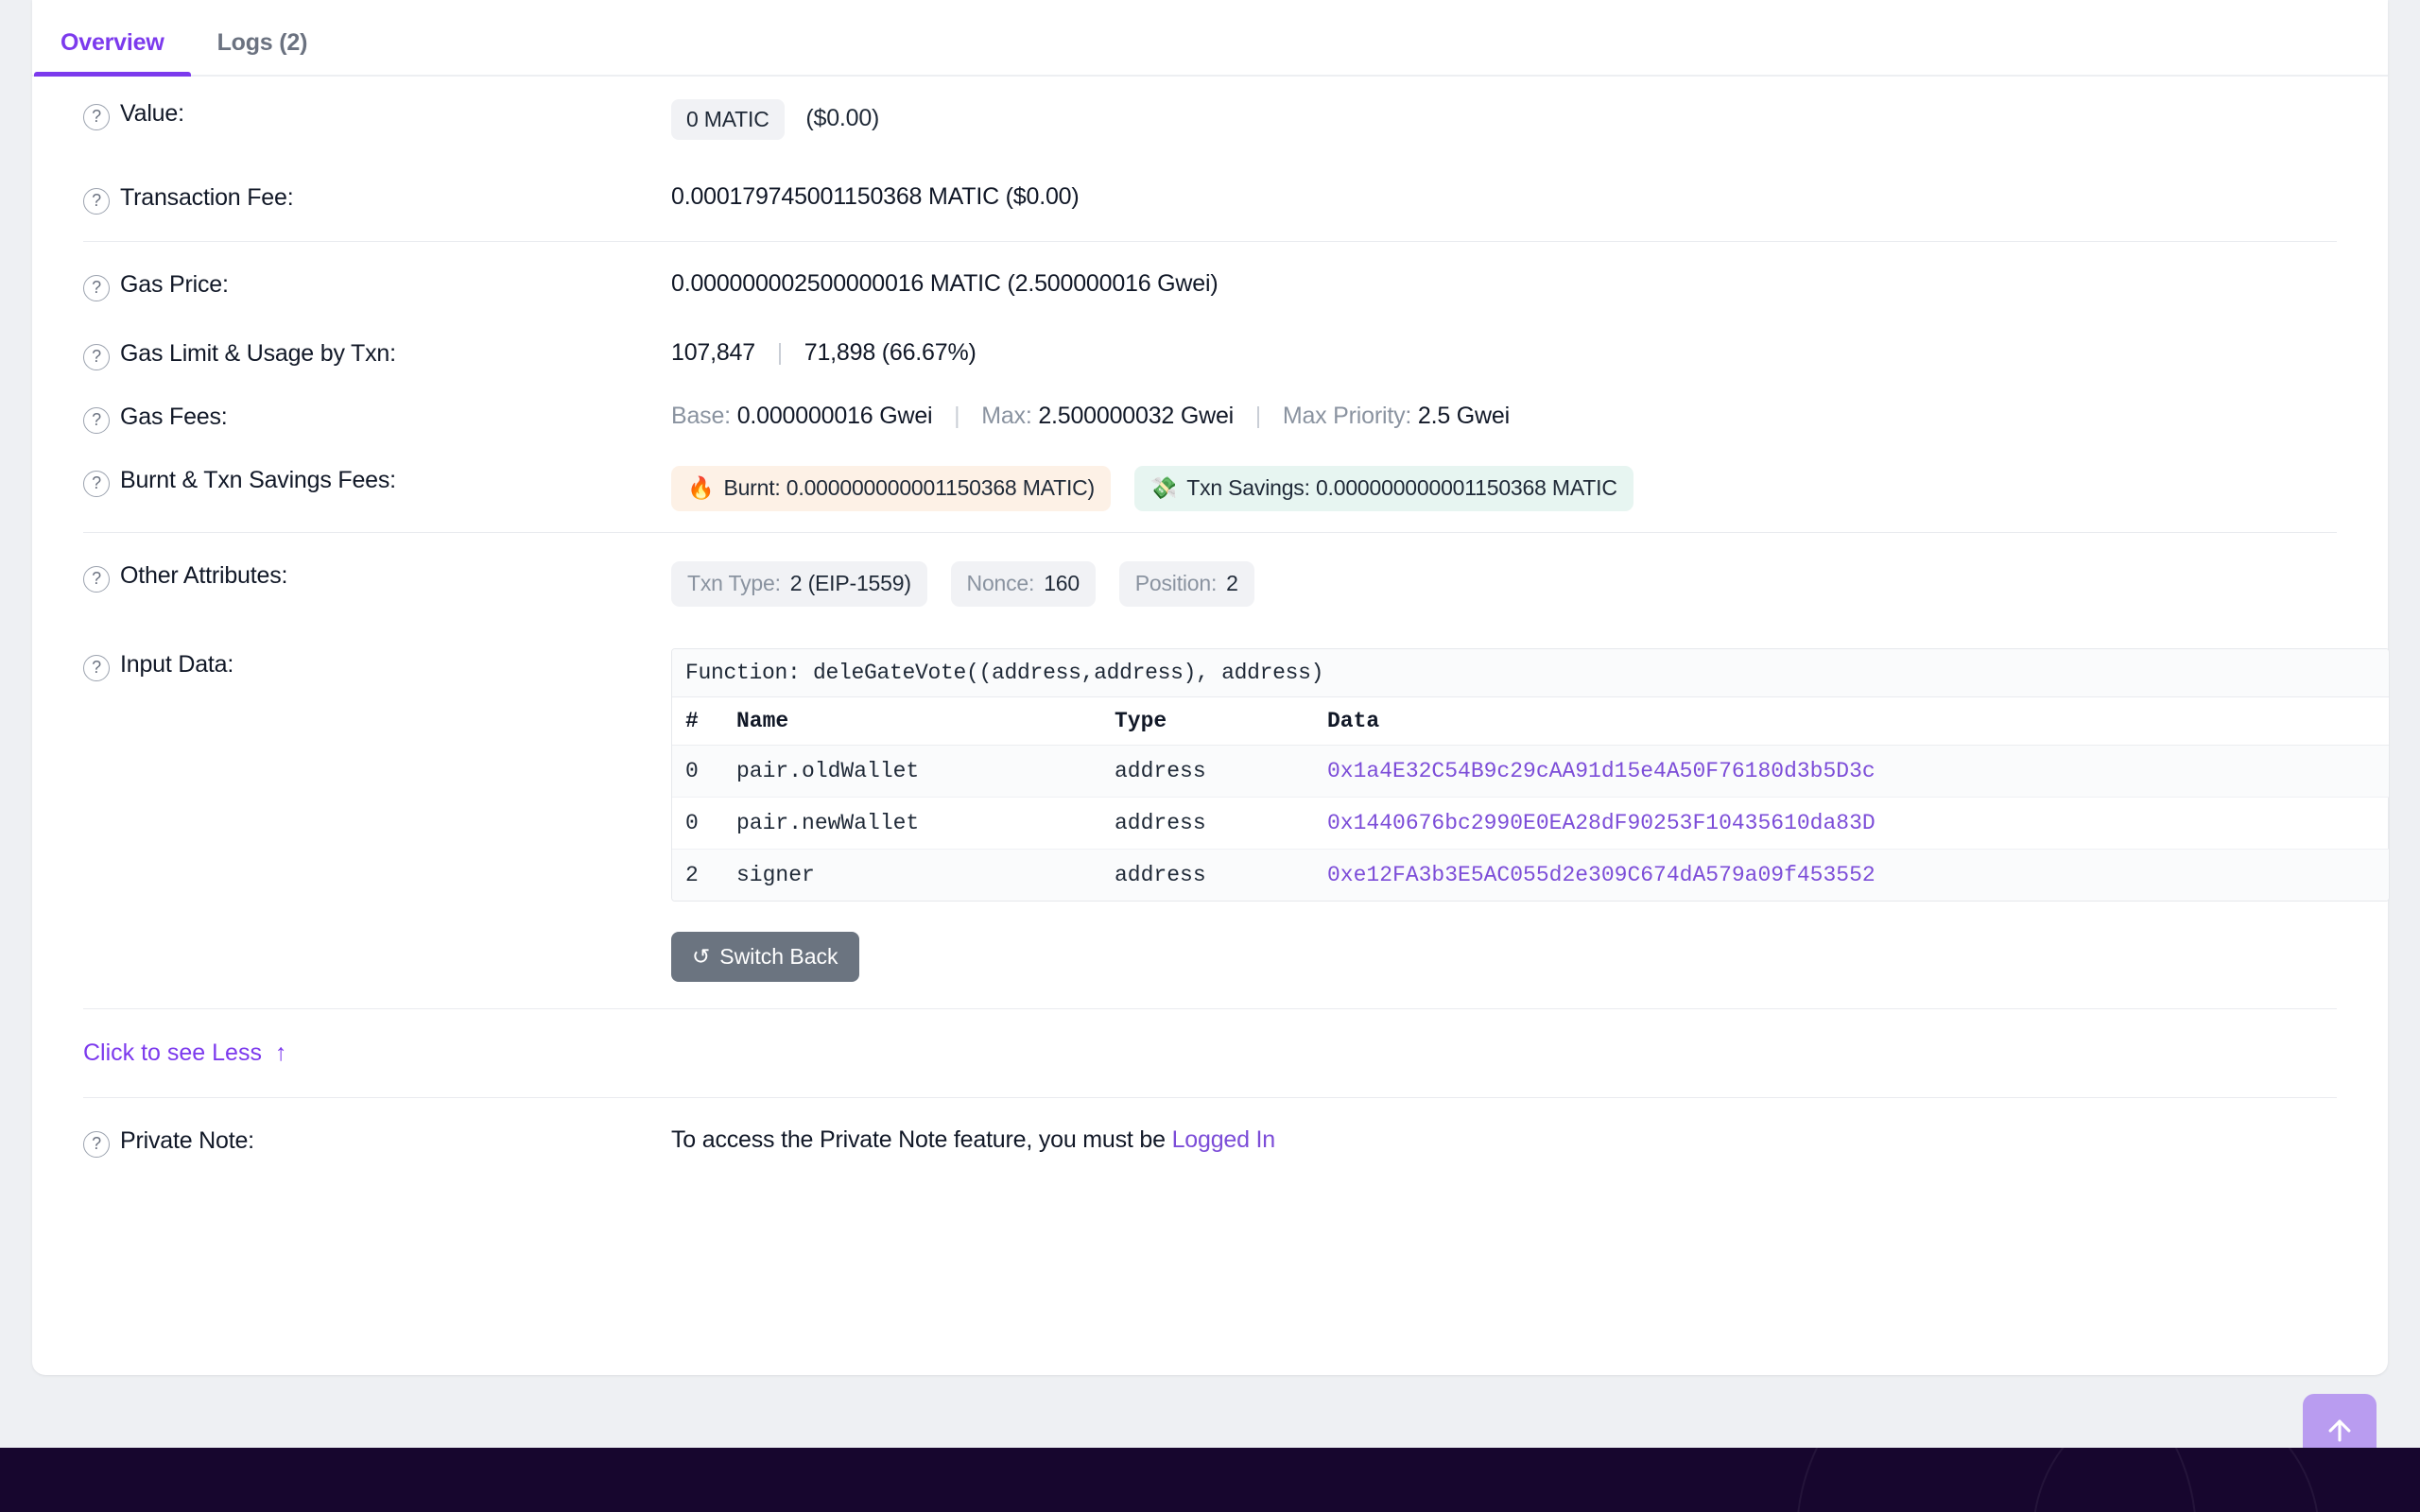  What do you see at coordinates (728, 119) in the screenshot?
I see `value-pill: 0 MATIC` at bounding box center [728, 119].